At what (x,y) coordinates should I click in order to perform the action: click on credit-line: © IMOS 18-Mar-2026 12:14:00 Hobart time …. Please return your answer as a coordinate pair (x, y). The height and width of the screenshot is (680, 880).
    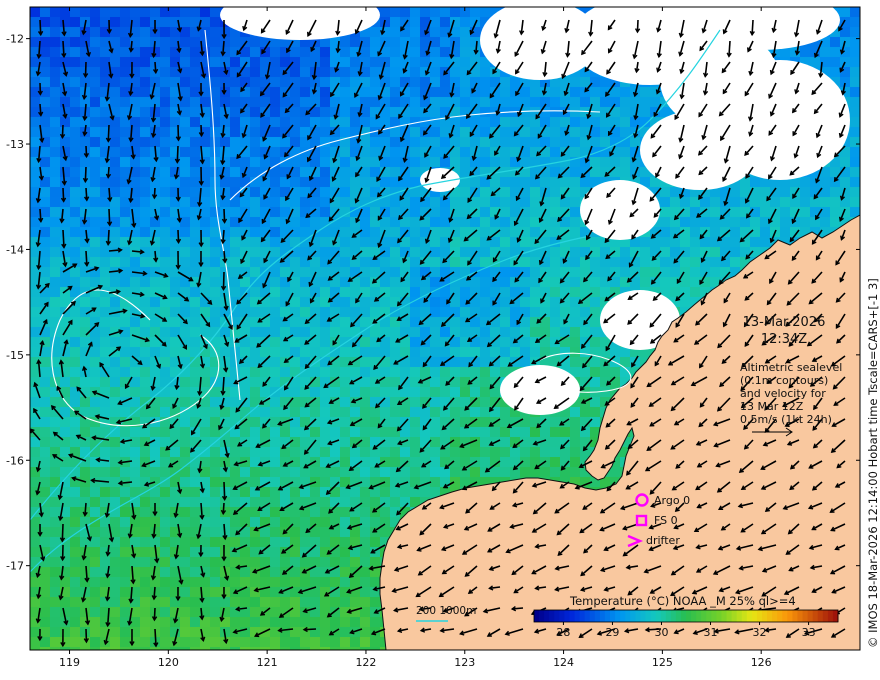
    Looking at the image, I should click on (873, 463).